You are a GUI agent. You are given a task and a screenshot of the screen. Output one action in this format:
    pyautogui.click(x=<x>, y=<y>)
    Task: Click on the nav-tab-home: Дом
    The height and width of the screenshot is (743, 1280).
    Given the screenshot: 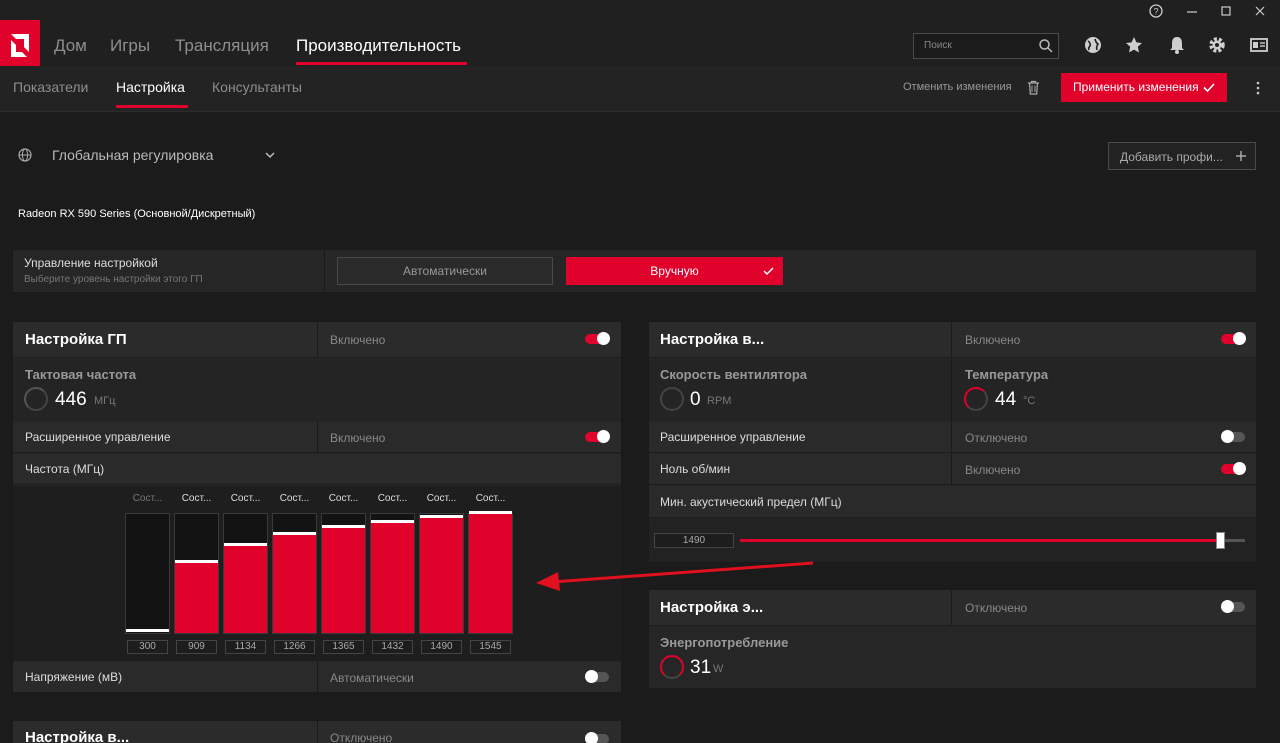 What is the action you would take?
    pyautogui.click(x=70, y=46)
    